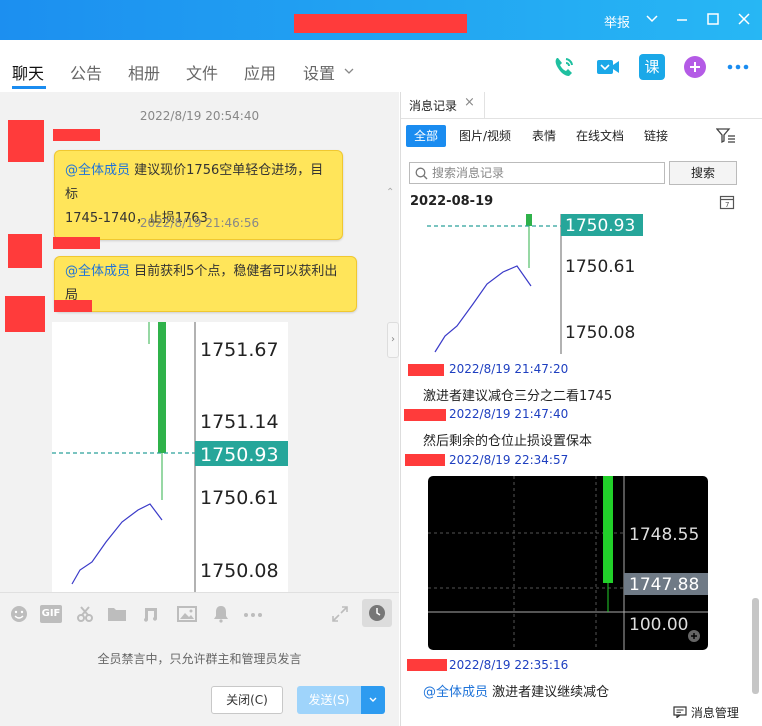 This screenshot has width=762, height=726. Describe the element at coordinates (452, 201) in the screenshot. I see `history-date: 2022-08-19` at that location.